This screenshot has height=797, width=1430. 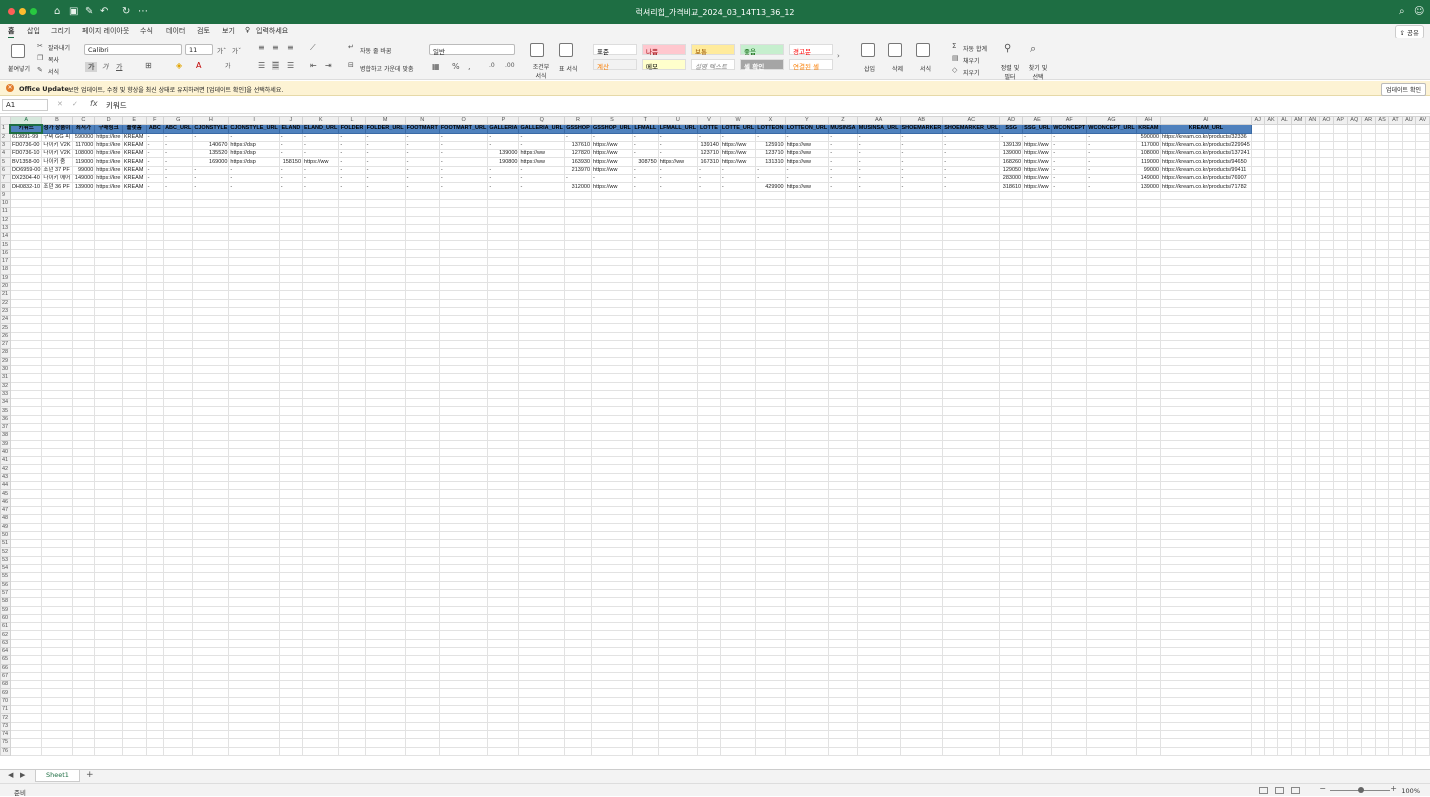 What do you see at coordinates (762, 65) in the screenshot?
I see `style-check-cell: 셀 확인` at bounding box center [762, 65].